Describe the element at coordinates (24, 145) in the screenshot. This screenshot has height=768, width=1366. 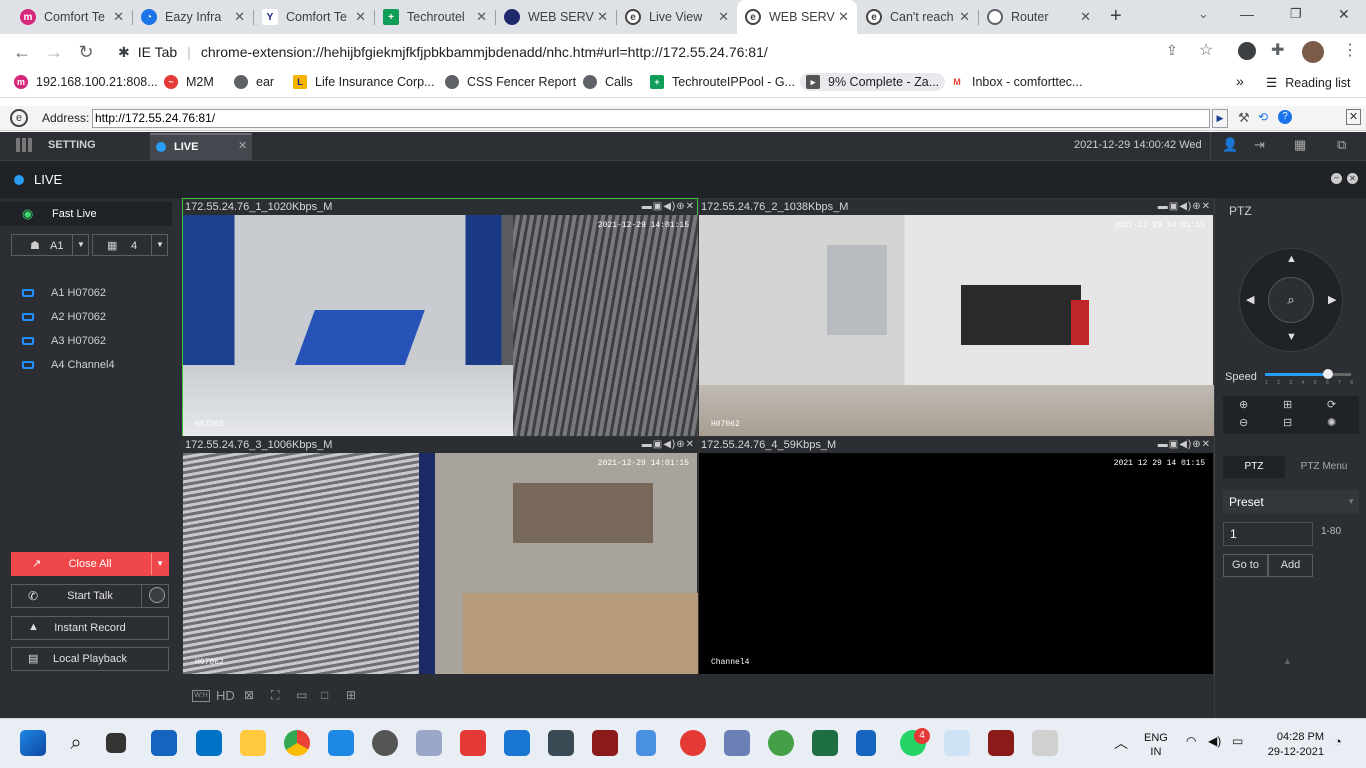
I see `grid-menu-icon` at that location.